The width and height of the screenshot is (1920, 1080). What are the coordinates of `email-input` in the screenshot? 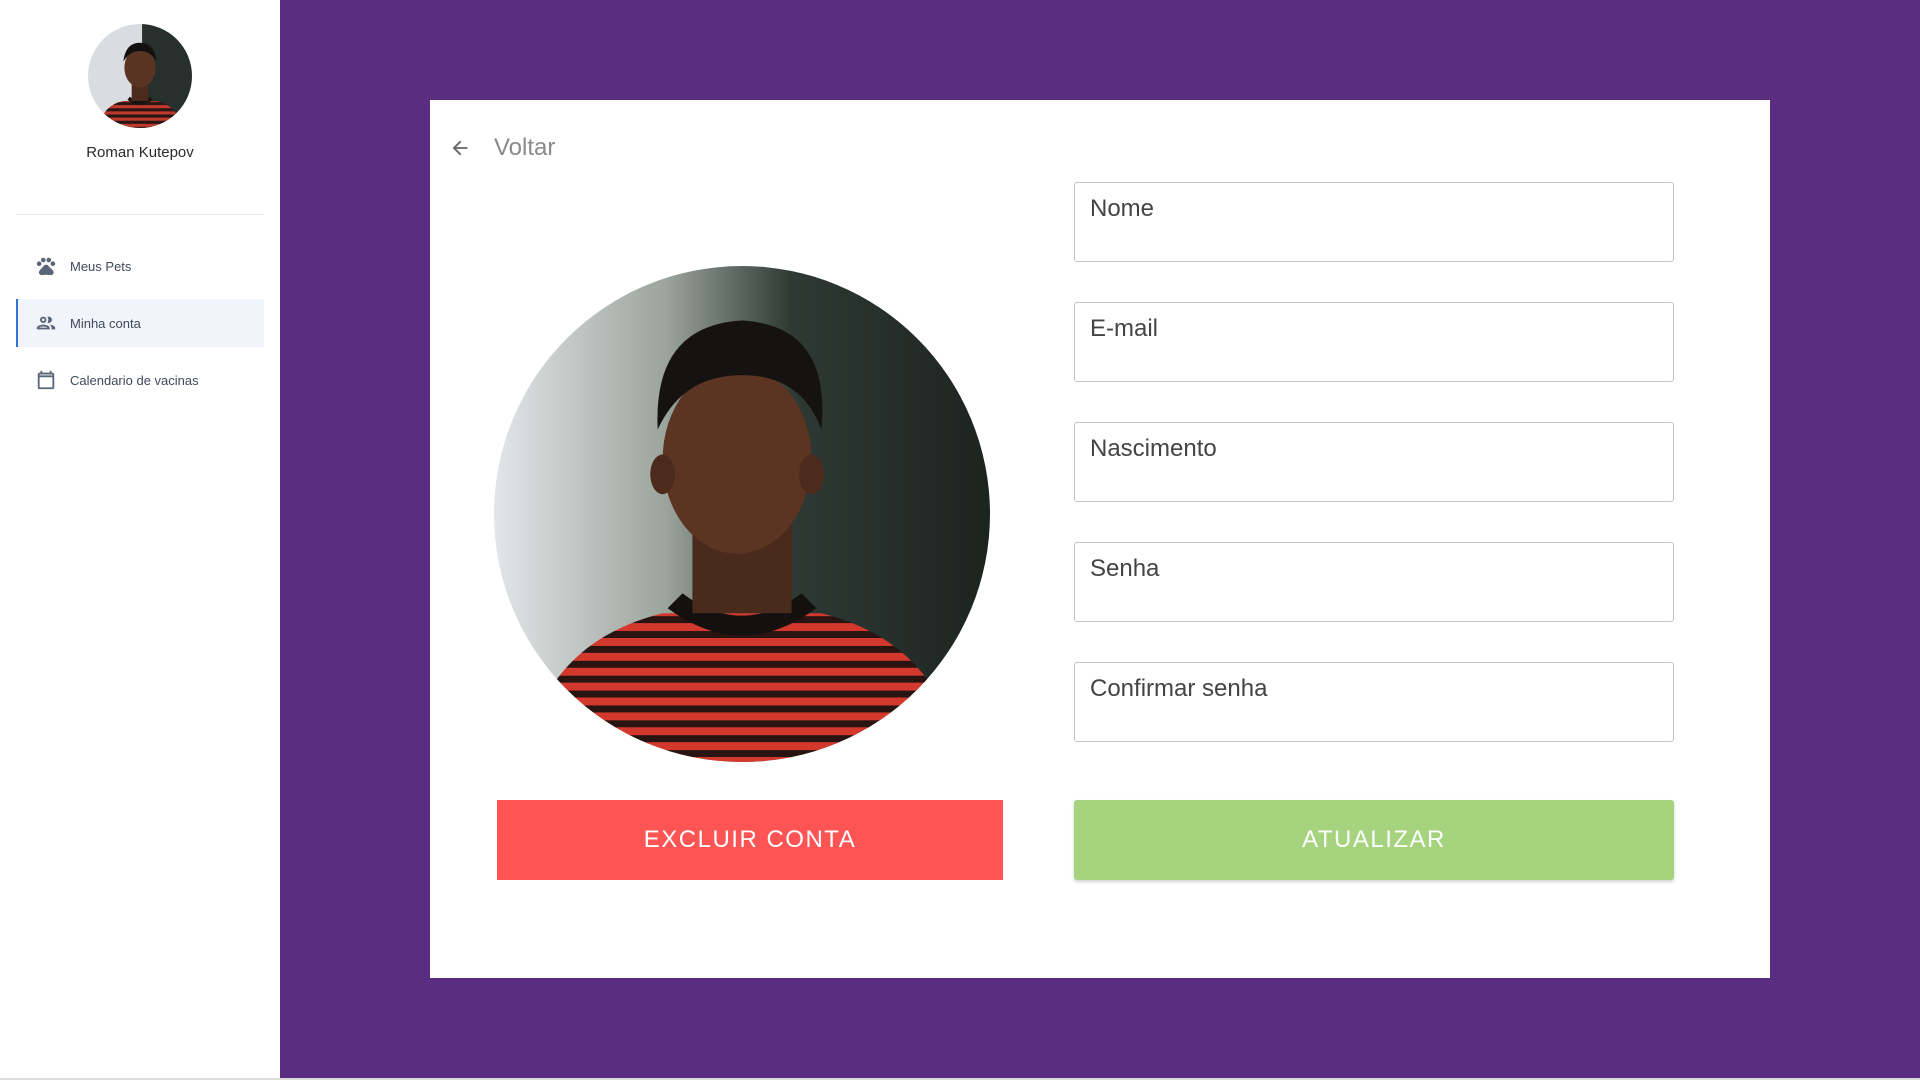 It's located at (1370, 360).